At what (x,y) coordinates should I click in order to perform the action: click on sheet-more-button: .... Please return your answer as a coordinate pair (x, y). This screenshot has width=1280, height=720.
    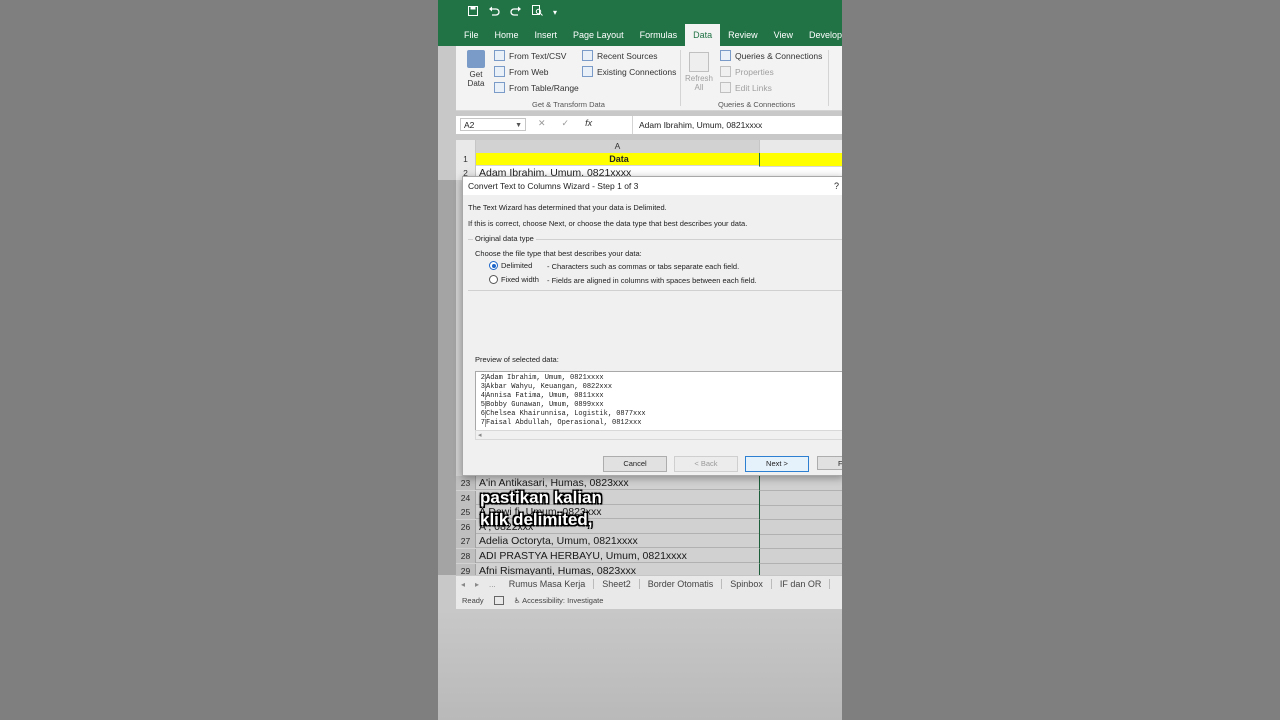
    Looking at the image, I should click on (492, 584).